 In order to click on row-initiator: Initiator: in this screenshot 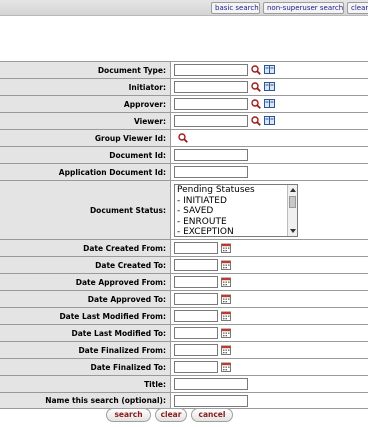, I will do `click(184, 86)`.